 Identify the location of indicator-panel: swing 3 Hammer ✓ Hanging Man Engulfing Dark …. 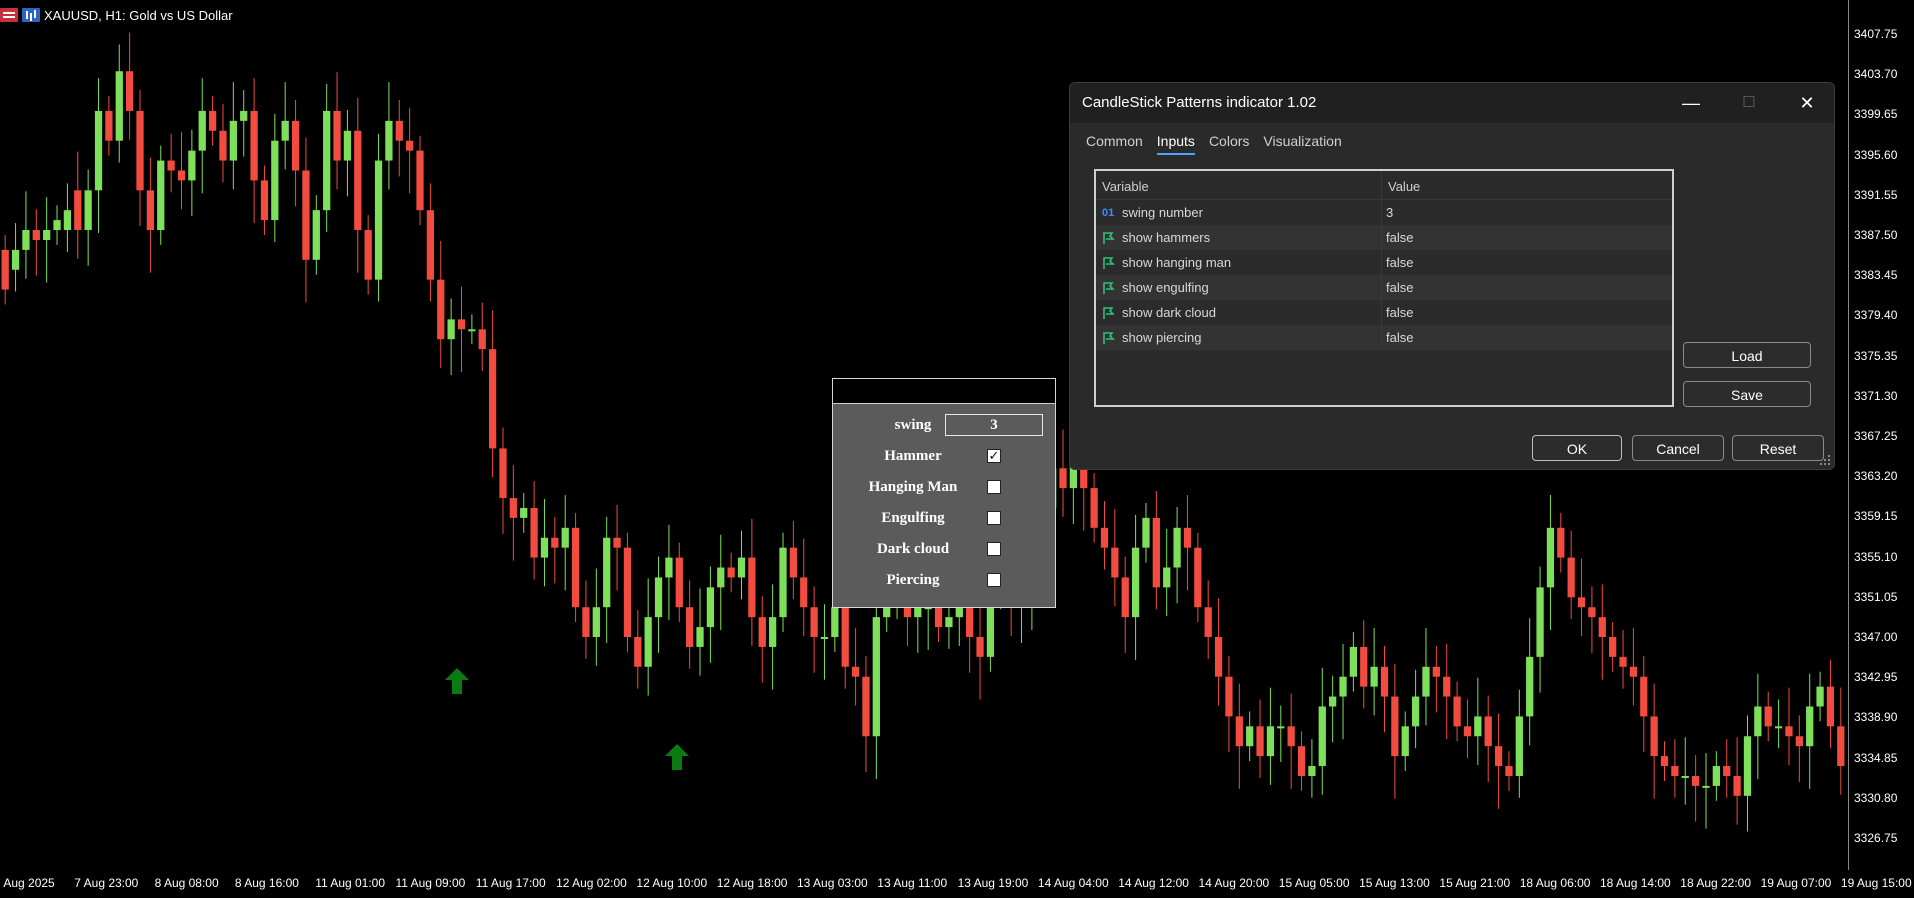
(944, 493).